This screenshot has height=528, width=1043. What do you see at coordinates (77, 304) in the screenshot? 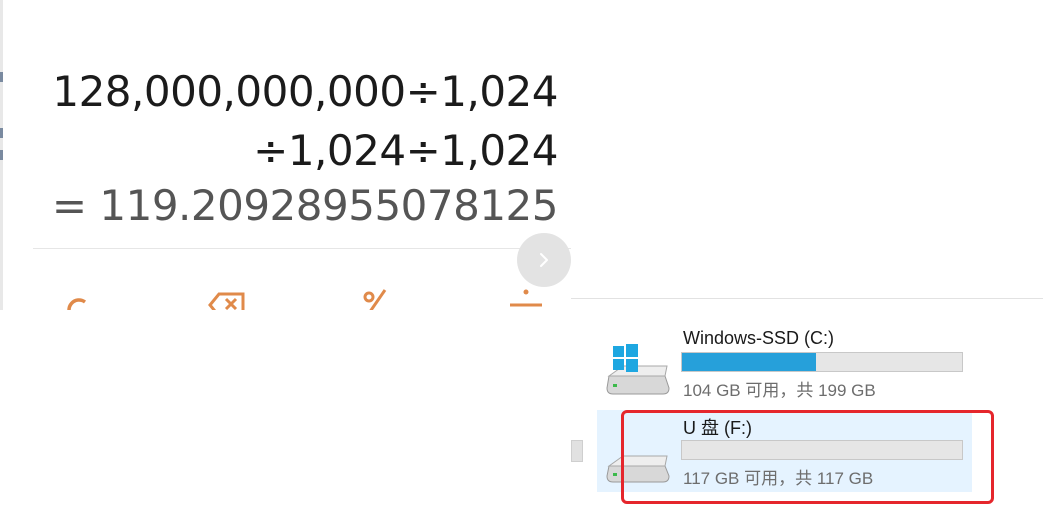
I see `clear-icon` at bounding box center [77, 304].